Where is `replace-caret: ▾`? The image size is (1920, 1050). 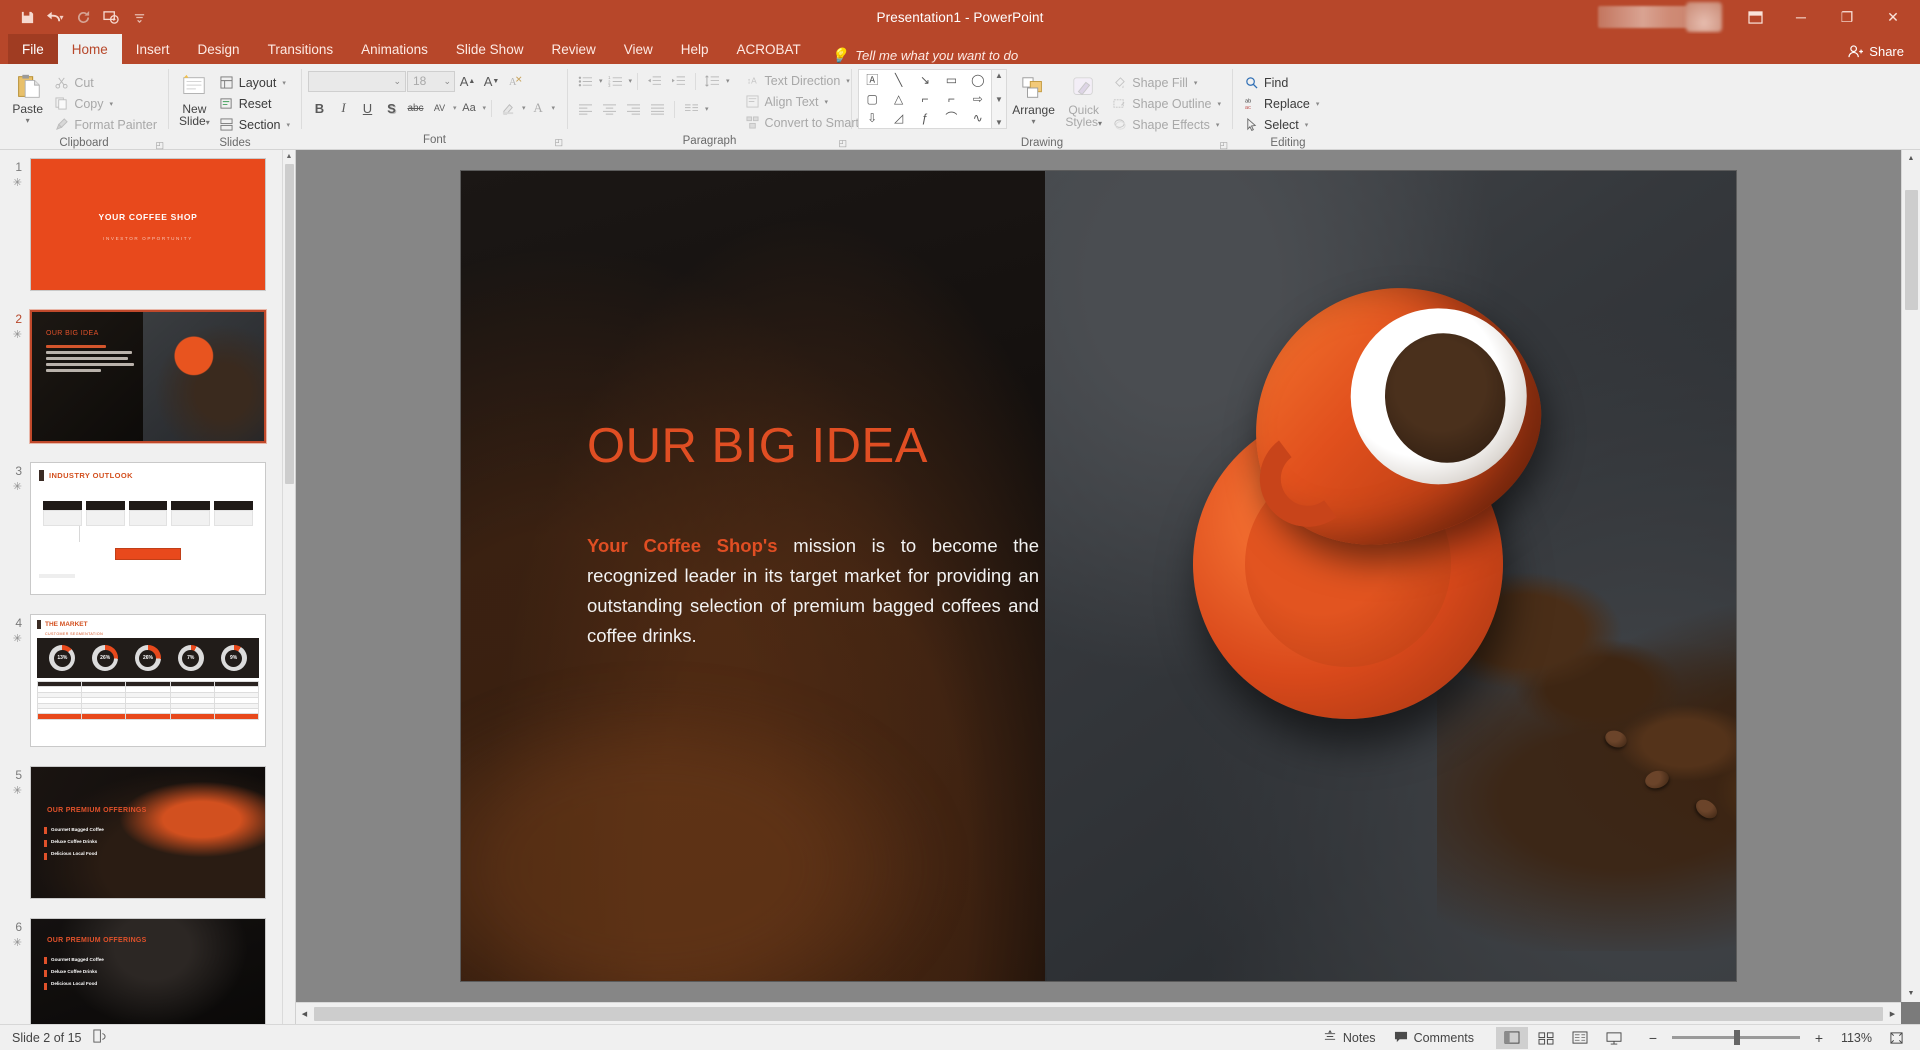
replace-caret: ▾ is located at coordinates (1318, 104).